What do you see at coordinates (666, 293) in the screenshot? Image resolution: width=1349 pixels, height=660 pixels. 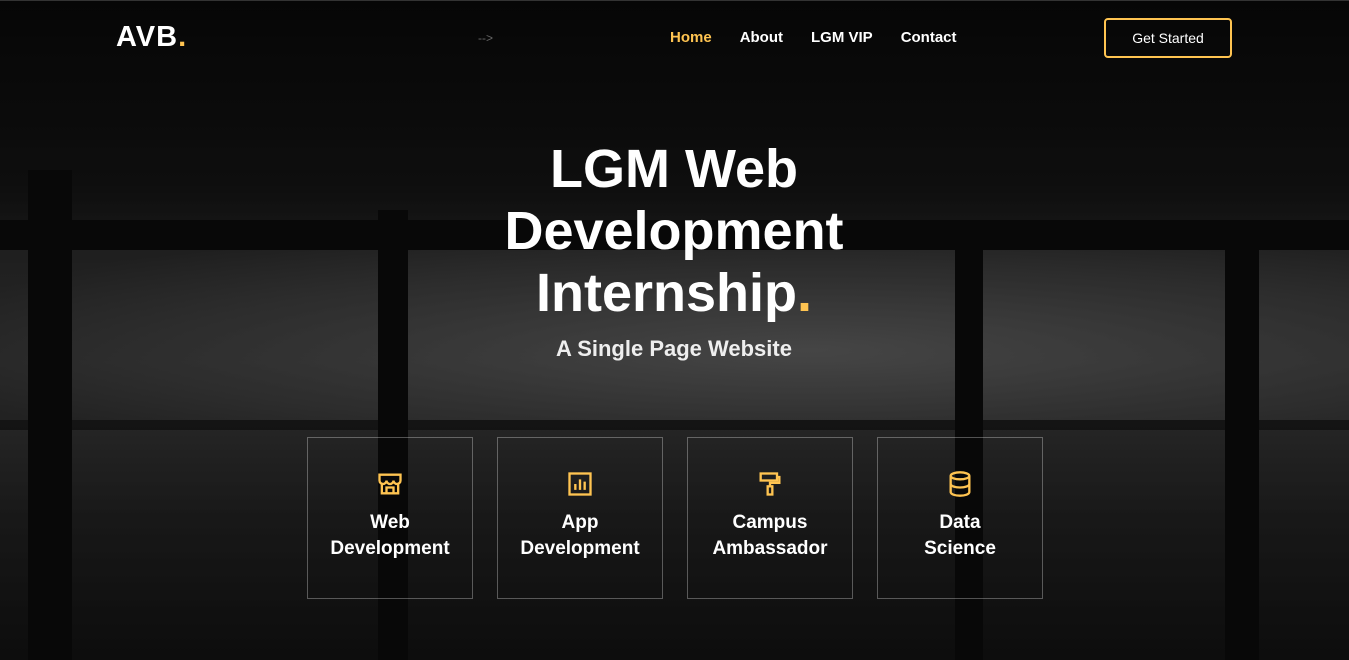 I see `hero-title-line3: Internship` at bounding box center [666, 293].